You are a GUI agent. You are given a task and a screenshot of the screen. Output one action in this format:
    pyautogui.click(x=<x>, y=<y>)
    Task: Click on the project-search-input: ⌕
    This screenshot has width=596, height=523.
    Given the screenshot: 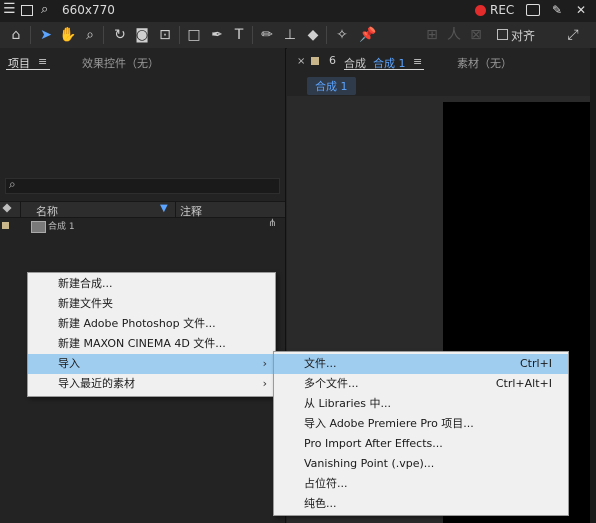 What is the action you would take?
    pyautogui.click(x=142, y=185)
    